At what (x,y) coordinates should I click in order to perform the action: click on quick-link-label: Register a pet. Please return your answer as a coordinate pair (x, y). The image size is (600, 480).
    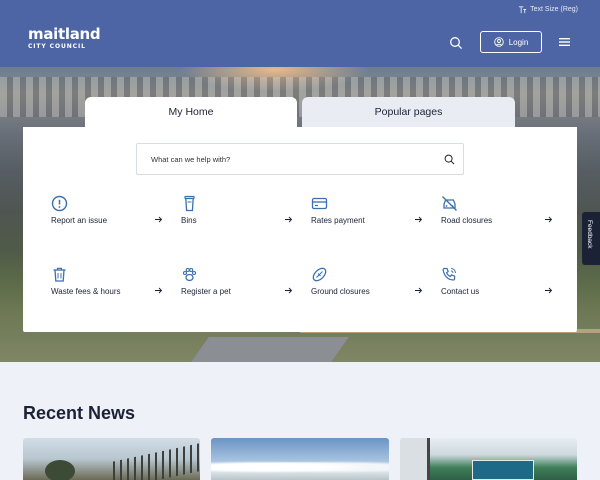
    Looking at the image, I should click on (206, 291).